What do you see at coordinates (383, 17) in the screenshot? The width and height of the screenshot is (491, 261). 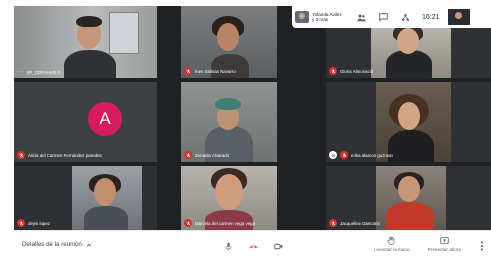 I see `chat-icon` at bounding box center [383, 17].